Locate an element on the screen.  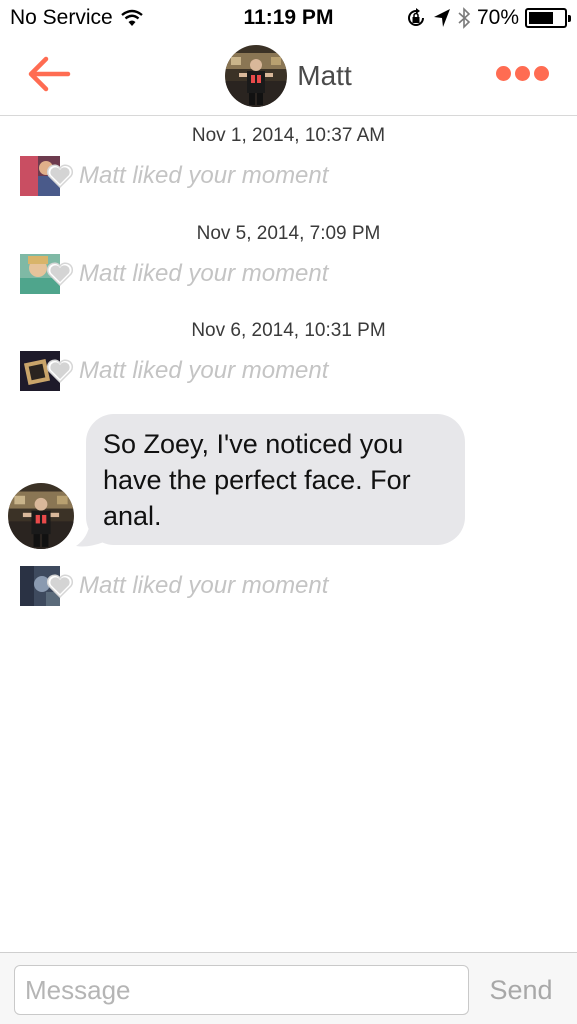
location-arrow-icon is located at coordinates (441, 18).